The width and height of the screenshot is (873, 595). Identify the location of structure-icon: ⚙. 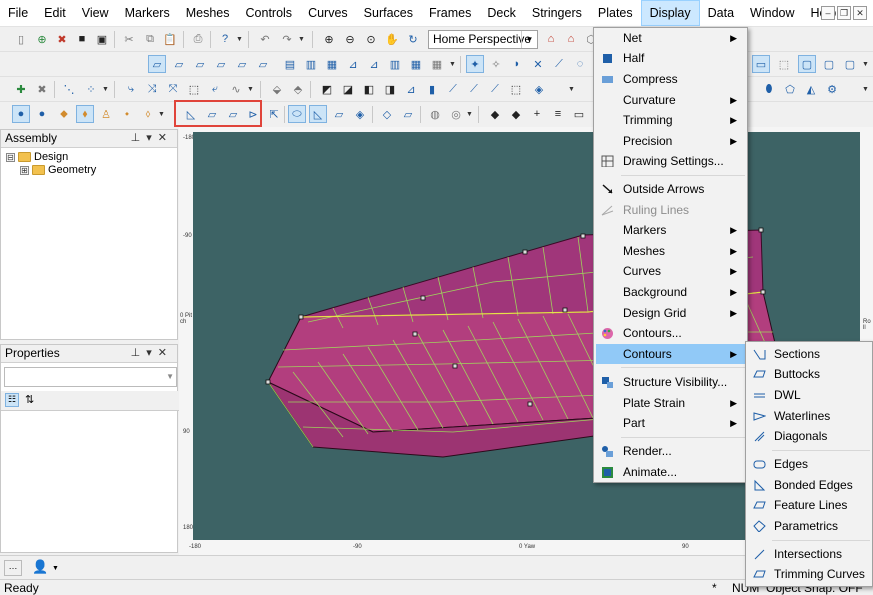
(832, 89).